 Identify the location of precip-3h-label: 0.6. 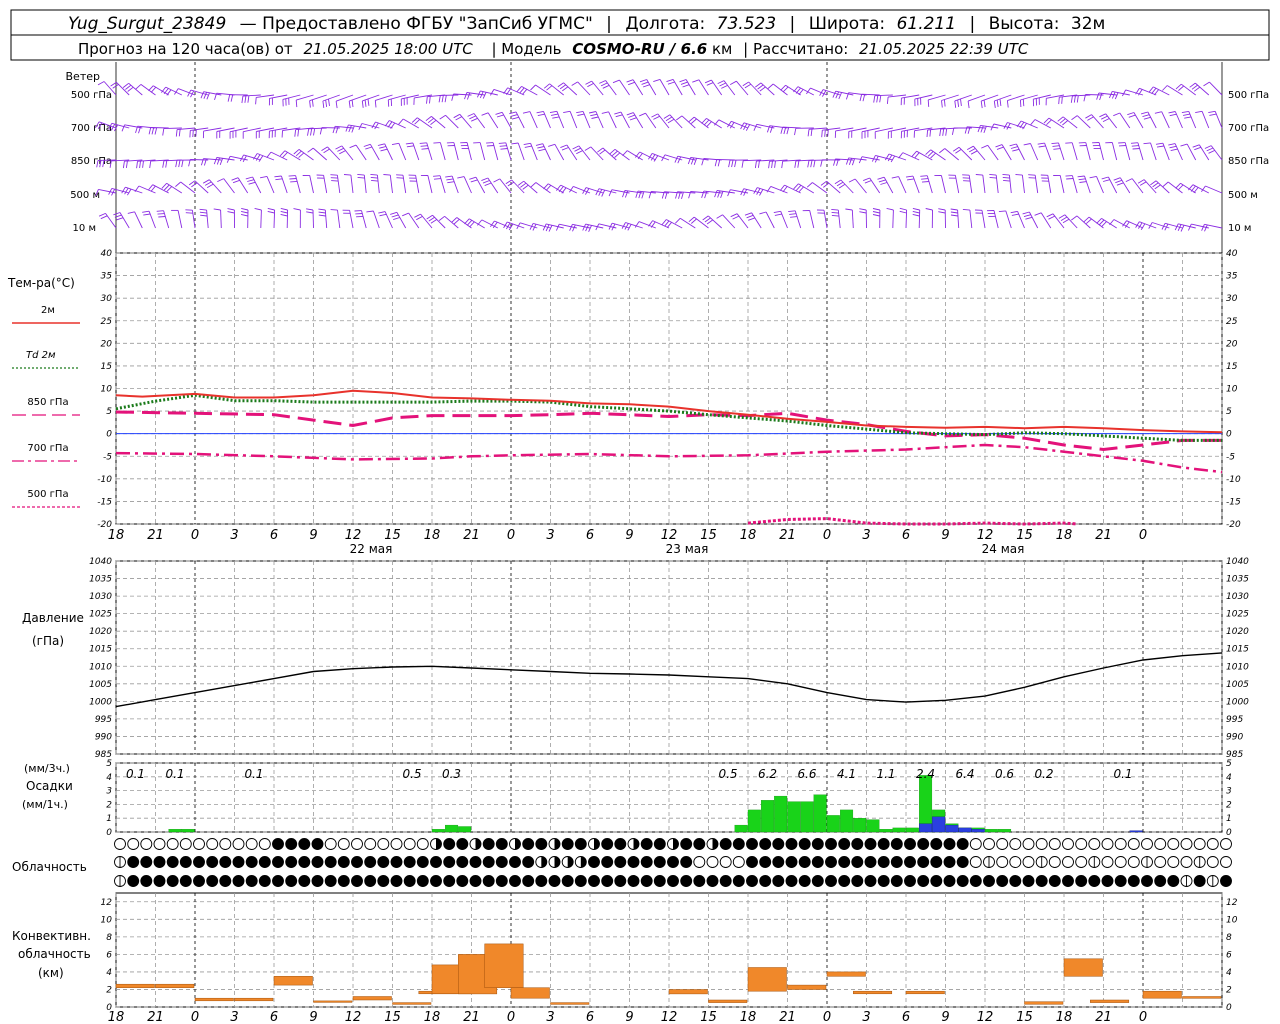
(1004, 774).